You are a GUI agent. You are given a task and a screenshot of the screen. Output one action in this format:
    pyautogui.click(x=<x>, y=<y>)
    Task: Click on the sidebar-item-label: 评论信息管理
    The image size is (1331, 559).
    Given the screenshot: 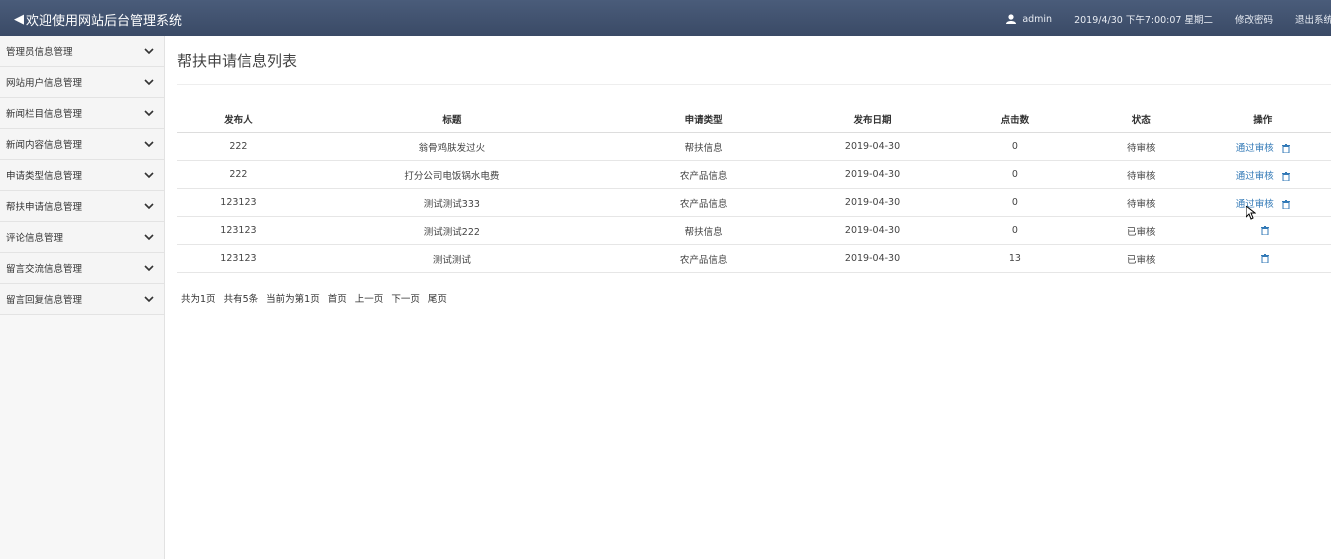 What is the action you would take?
    pyautogui.click(x=35, y=238)
    